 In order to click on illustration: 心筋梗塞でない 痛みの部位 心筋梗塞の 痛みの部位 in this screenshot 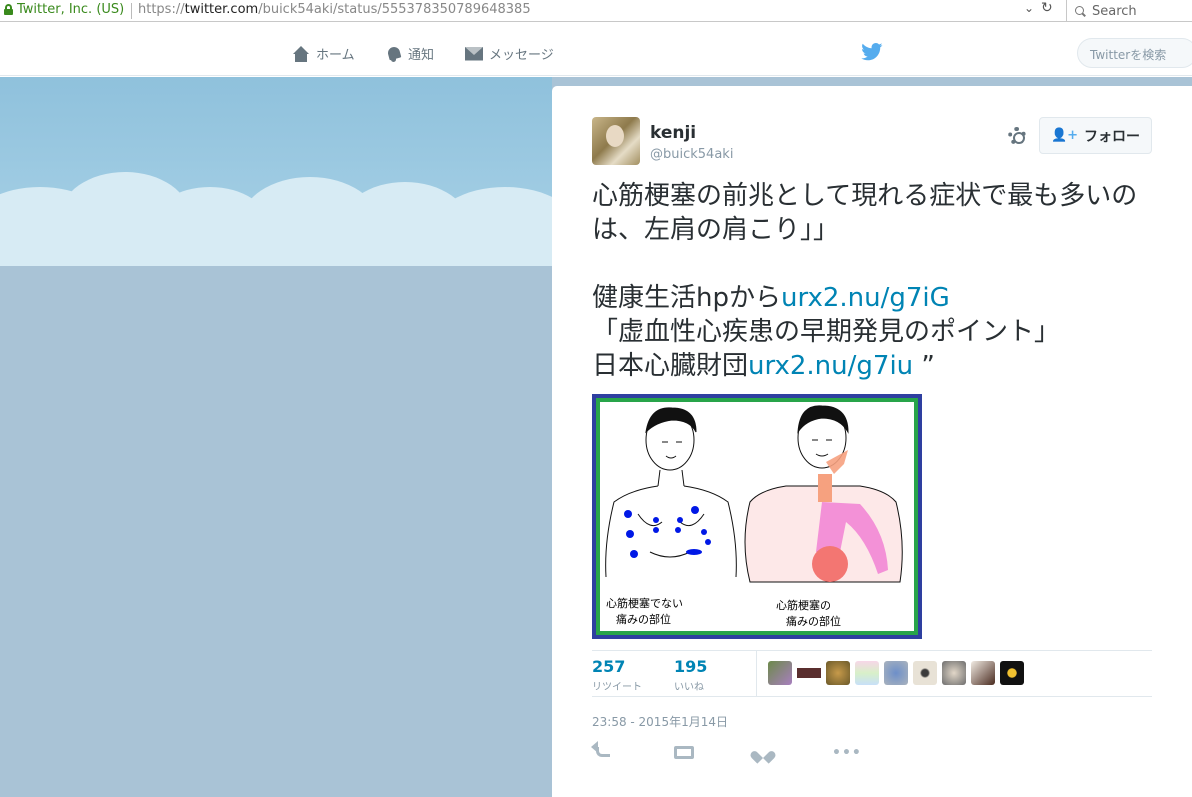, I will do `click(757, 516)`.